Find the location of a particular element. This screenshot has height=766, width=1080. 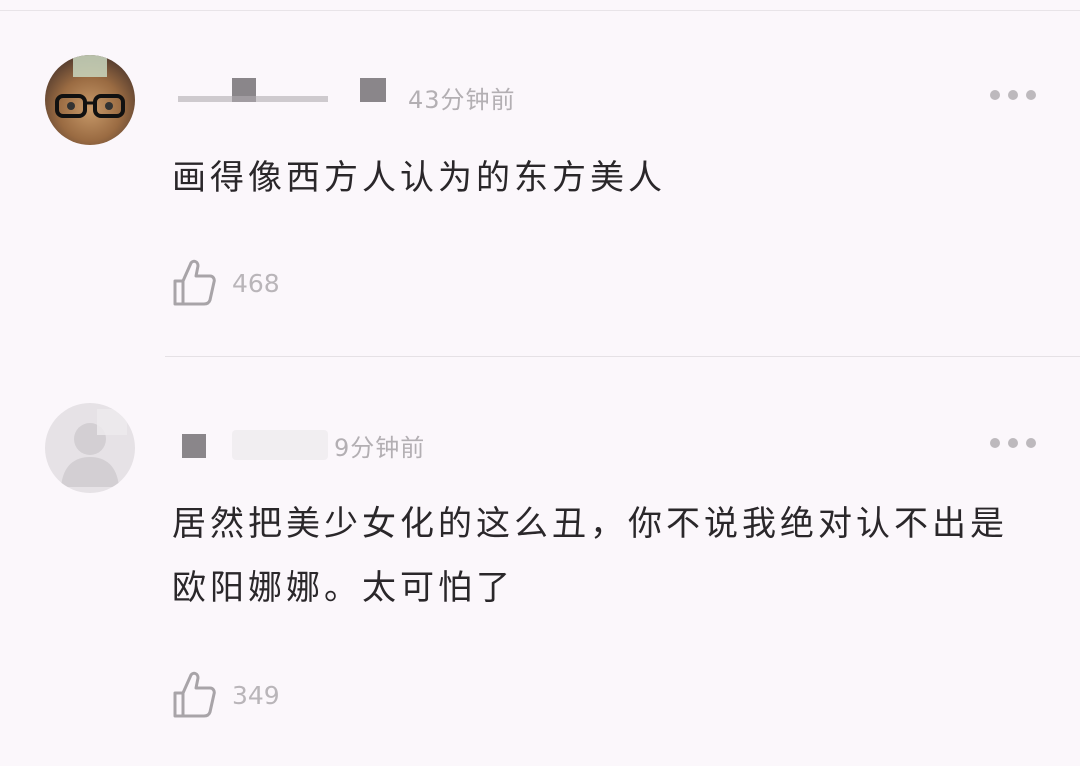

like-button: 349 is located at coordinates (226, 695).